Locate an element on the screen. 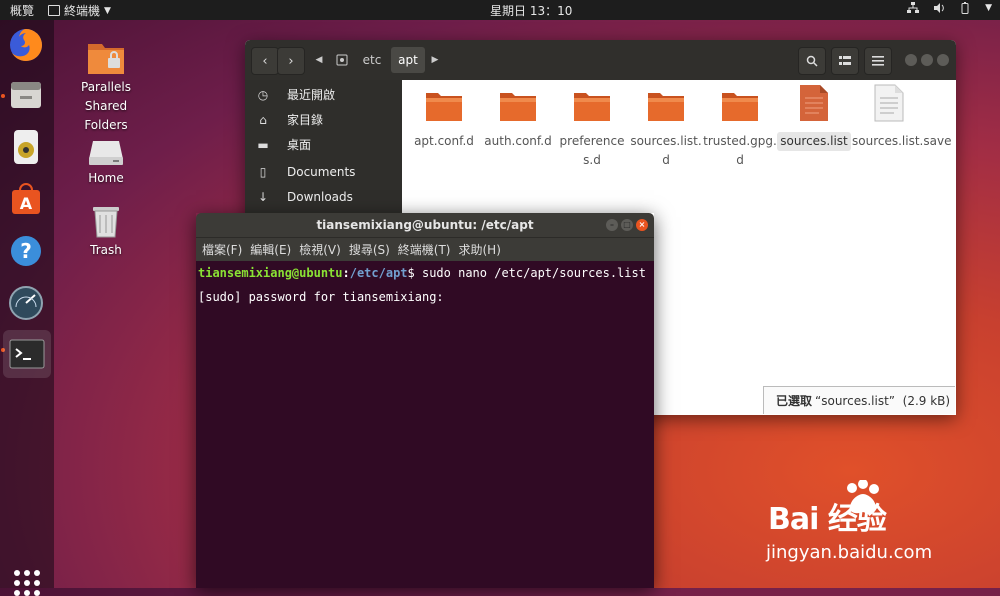 The height and width of the screenshot is (596, 1000). path-scroll-right: ▶ is located at coordinates (435, 60).